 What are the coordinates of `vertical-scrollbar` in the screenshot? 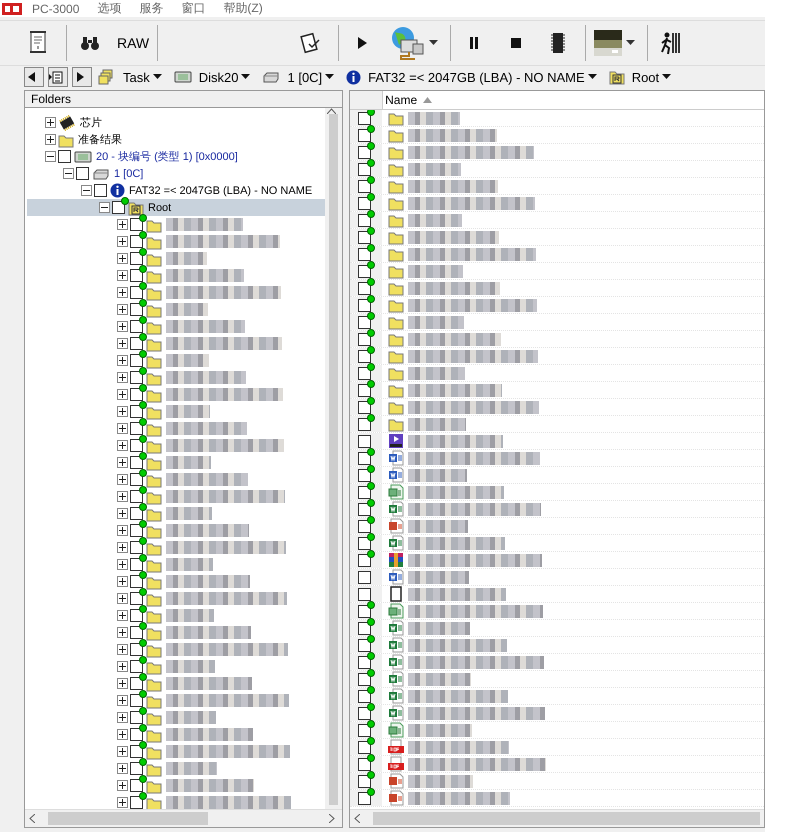 It's located at (333, 458).